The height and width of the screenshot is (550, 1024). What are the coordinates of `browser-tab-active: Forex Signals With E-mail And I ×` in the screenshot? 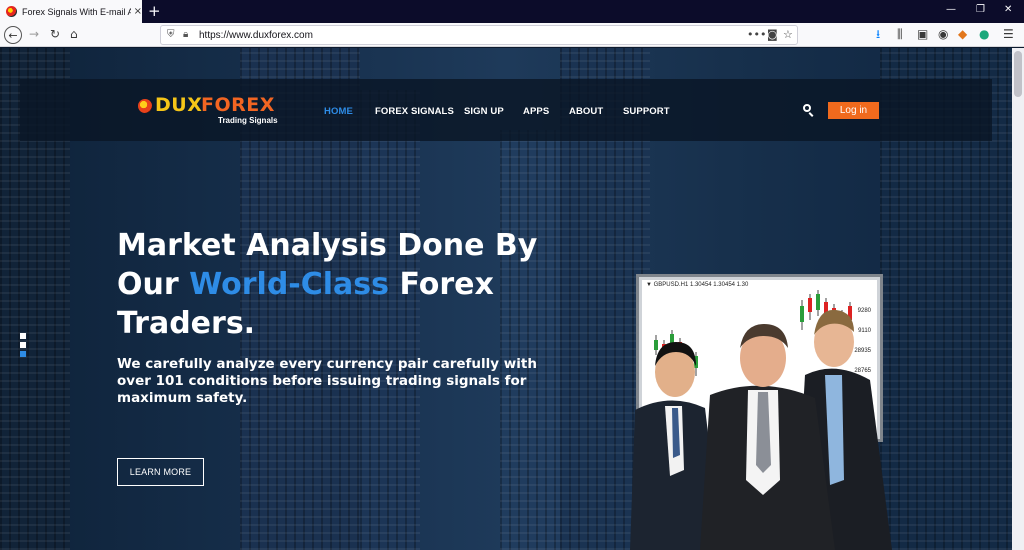 It's located at (71, 11).